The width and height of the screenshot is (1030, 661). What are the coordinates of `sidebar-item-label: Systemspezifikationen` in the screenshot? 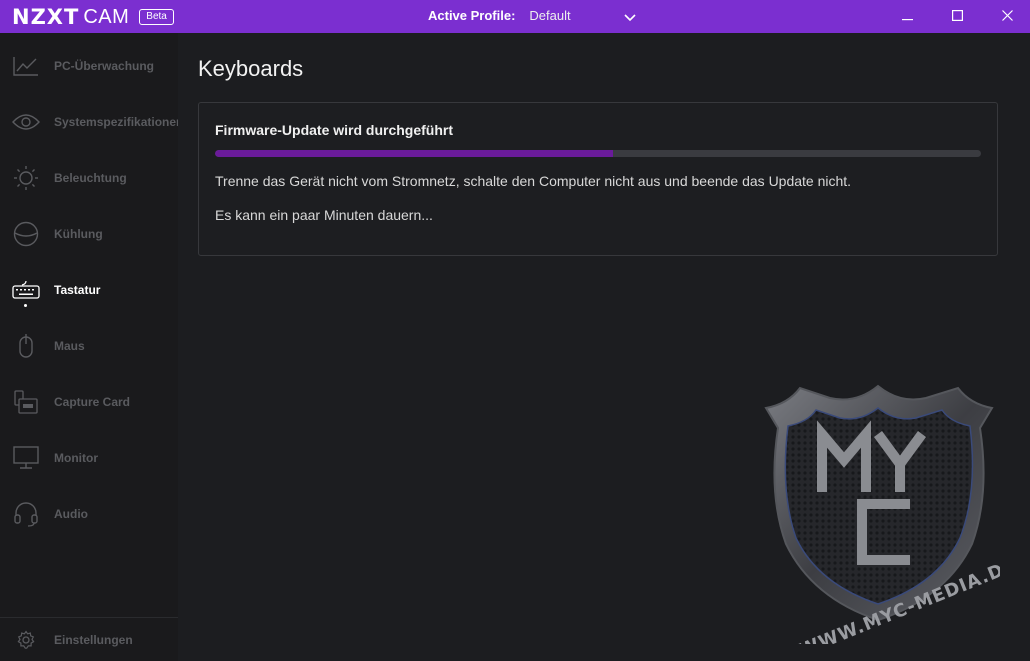 It's located at (119, 122).